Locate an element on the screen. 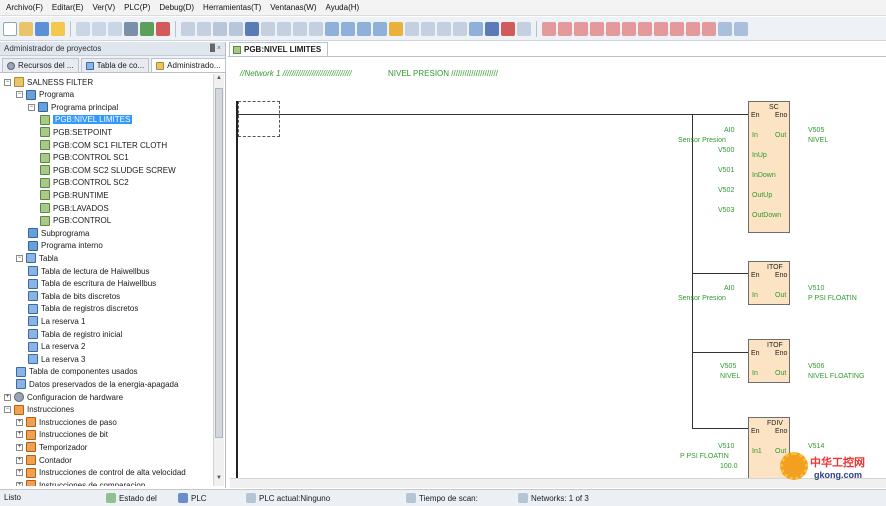 This screenshot has width=886, height=506. tree-item: Tabla de lectura de Haiwellbus is located at coordinates (89, 271).